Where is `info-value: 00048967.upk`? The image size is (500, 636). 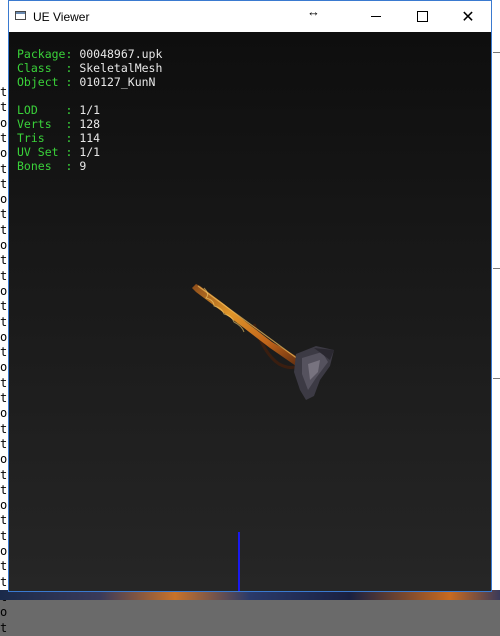 info-value: 00048967.upk is located at coordinates (121, 54).